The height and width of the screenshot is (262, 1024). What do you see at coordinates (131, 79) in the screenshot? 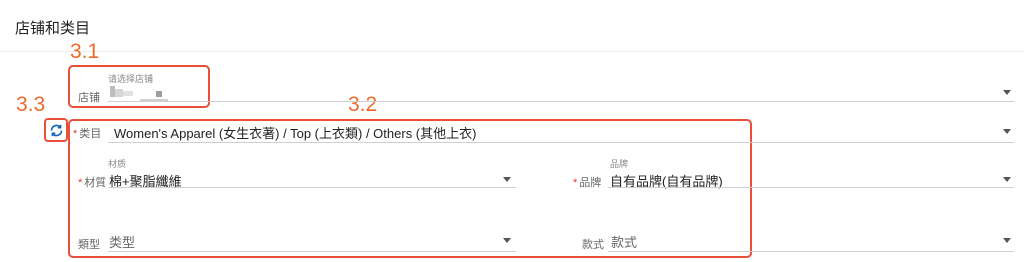
I see `store-hint: 请选择店铺` at bounding box center [131, 79].